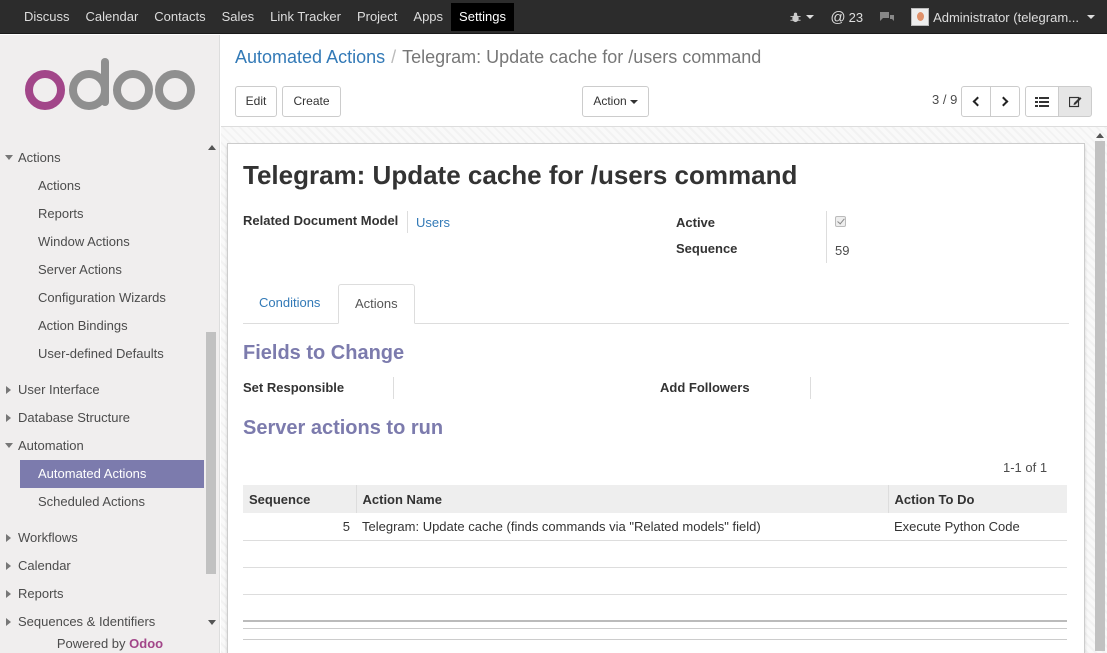  What do you see at coordinates (102, 354) in the screenshot?
I see `sidebar-item-user-defined-defaults: User-defined Defaults` at bounding box center [102, 354].